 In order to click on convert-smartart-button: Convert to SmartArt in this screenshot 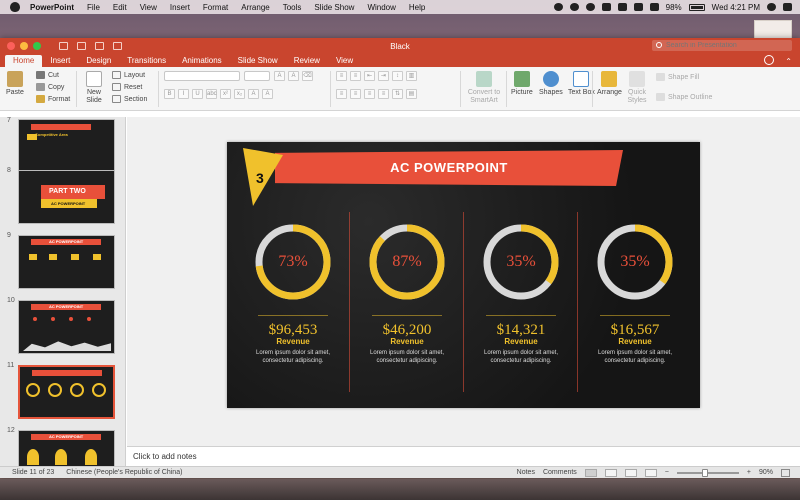, I will do `click(484, 88)`.